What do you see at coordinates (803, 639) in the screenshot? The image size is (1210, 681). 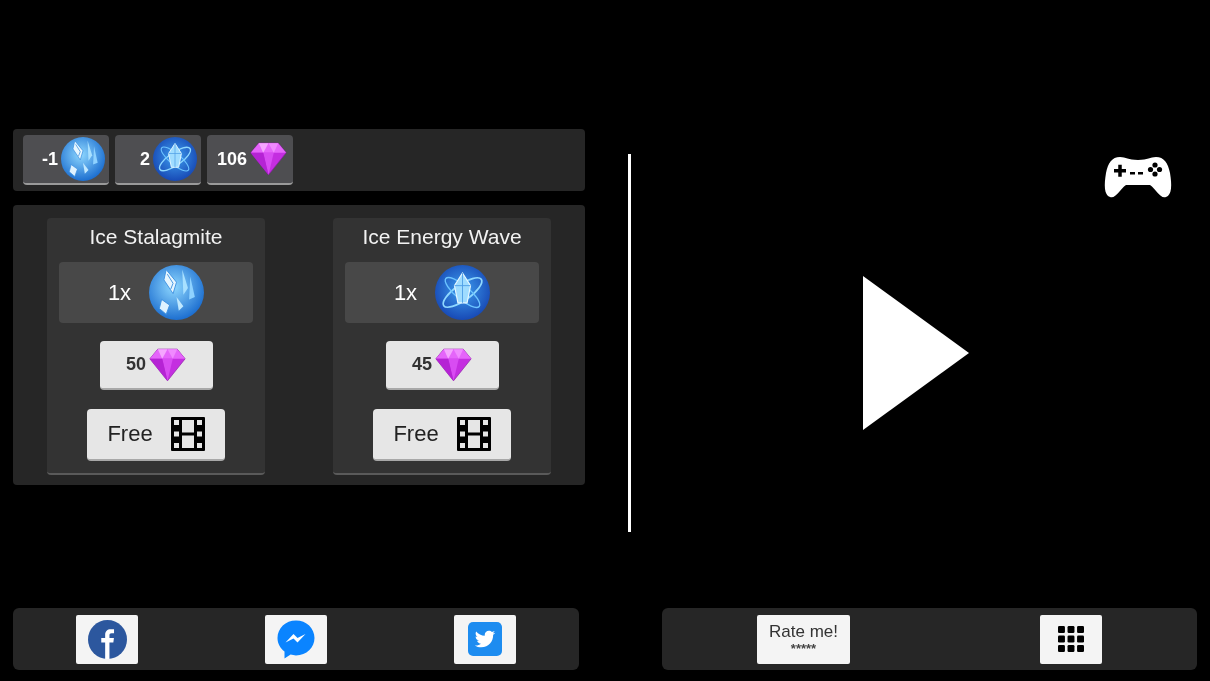 I see `rate-button: Rate me! *****` at bounding box center [803, 639].